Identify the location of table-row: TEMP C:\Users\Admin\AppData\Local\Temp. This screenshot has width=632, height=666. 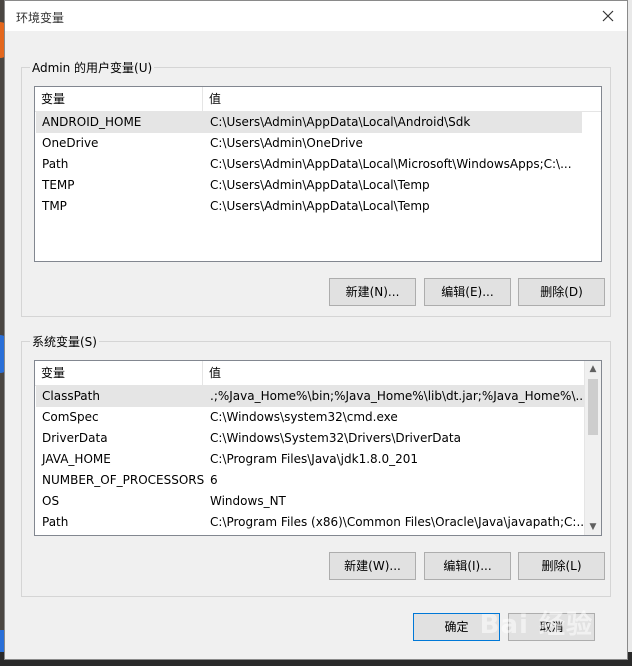
(309, 185).